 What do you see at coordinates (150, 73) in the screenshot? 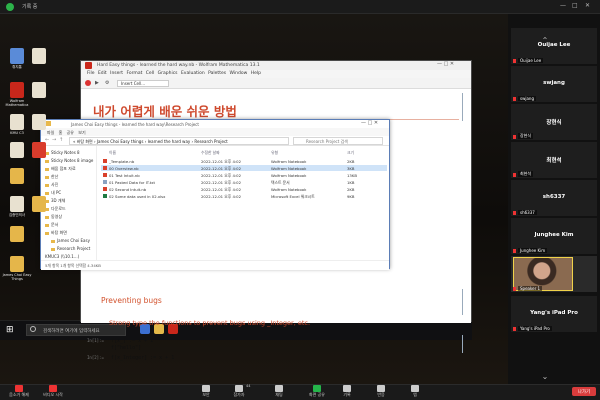
I see `menu-cell: Cell` at bounding box center [150, 73].